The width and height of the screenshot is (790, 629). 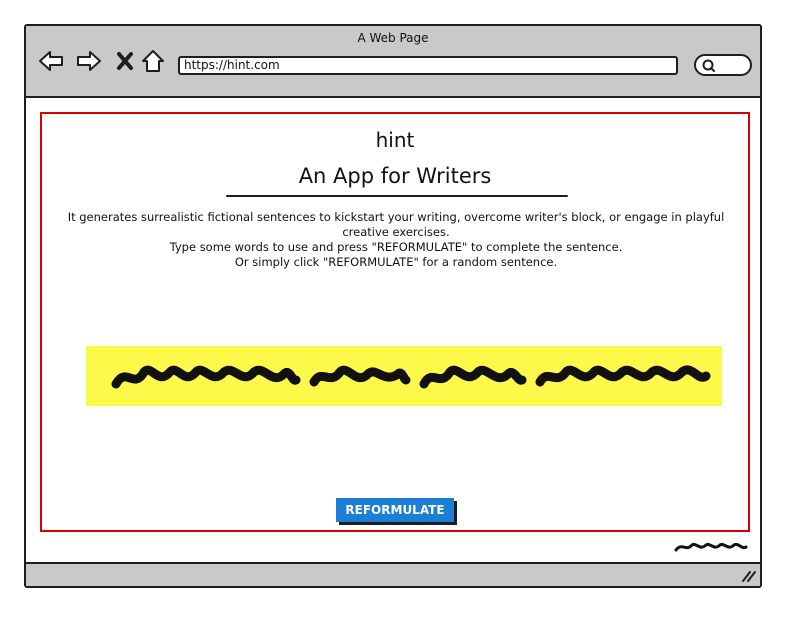 I want to click on browser-titlebar: A Web Page https://hint.com, so click(x=393, y=62).